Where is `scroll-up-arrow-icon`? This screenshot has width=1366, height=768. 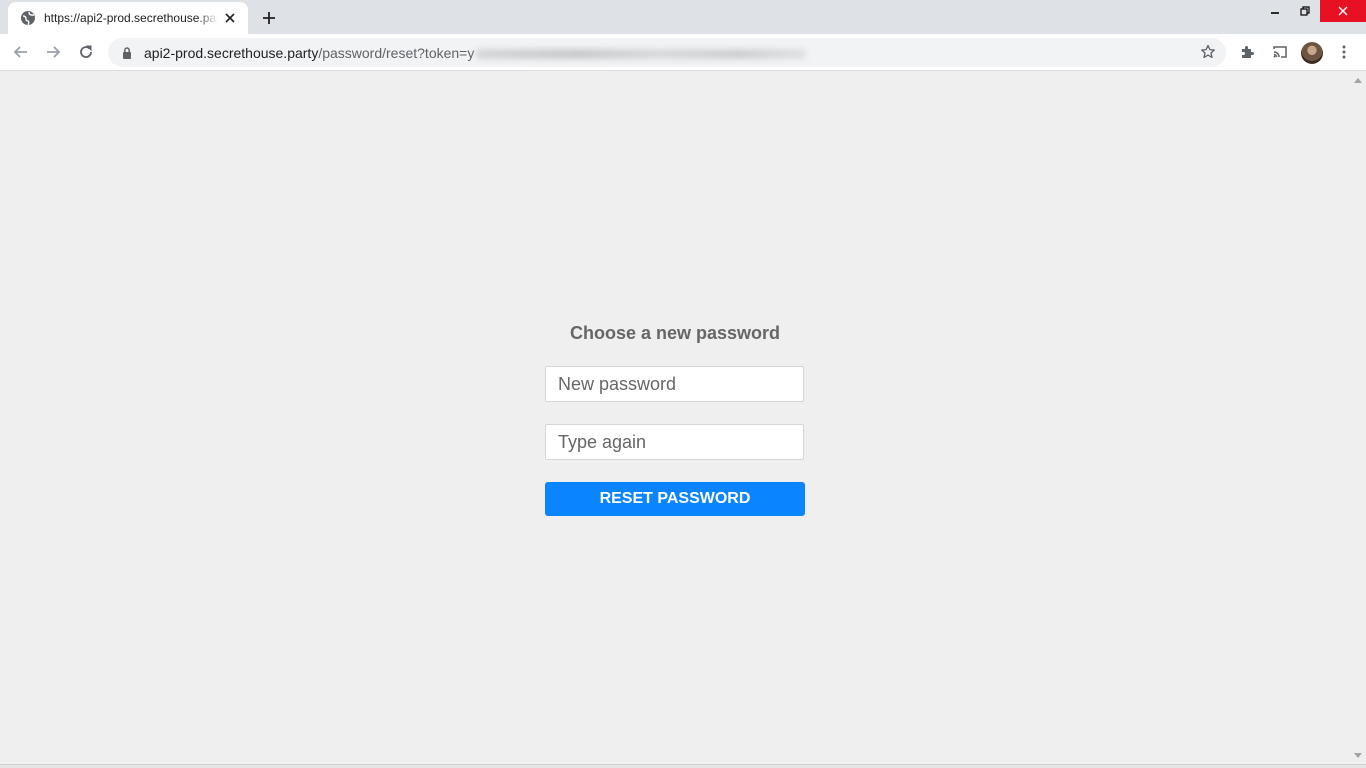
scroll-up-arrow-icon is located at coordinates (1358, 80).